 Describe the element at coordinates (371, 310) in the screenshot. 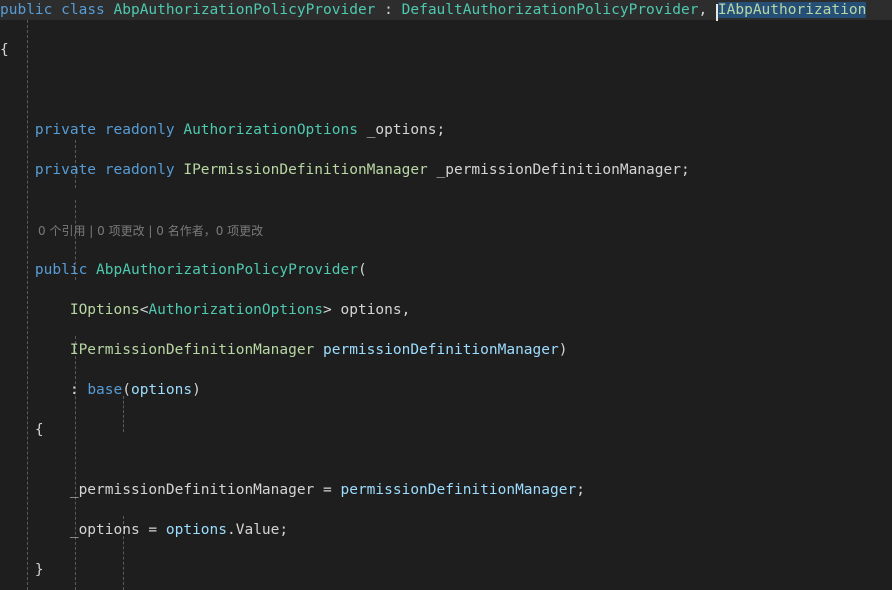

I see `param-options: options` at that location.